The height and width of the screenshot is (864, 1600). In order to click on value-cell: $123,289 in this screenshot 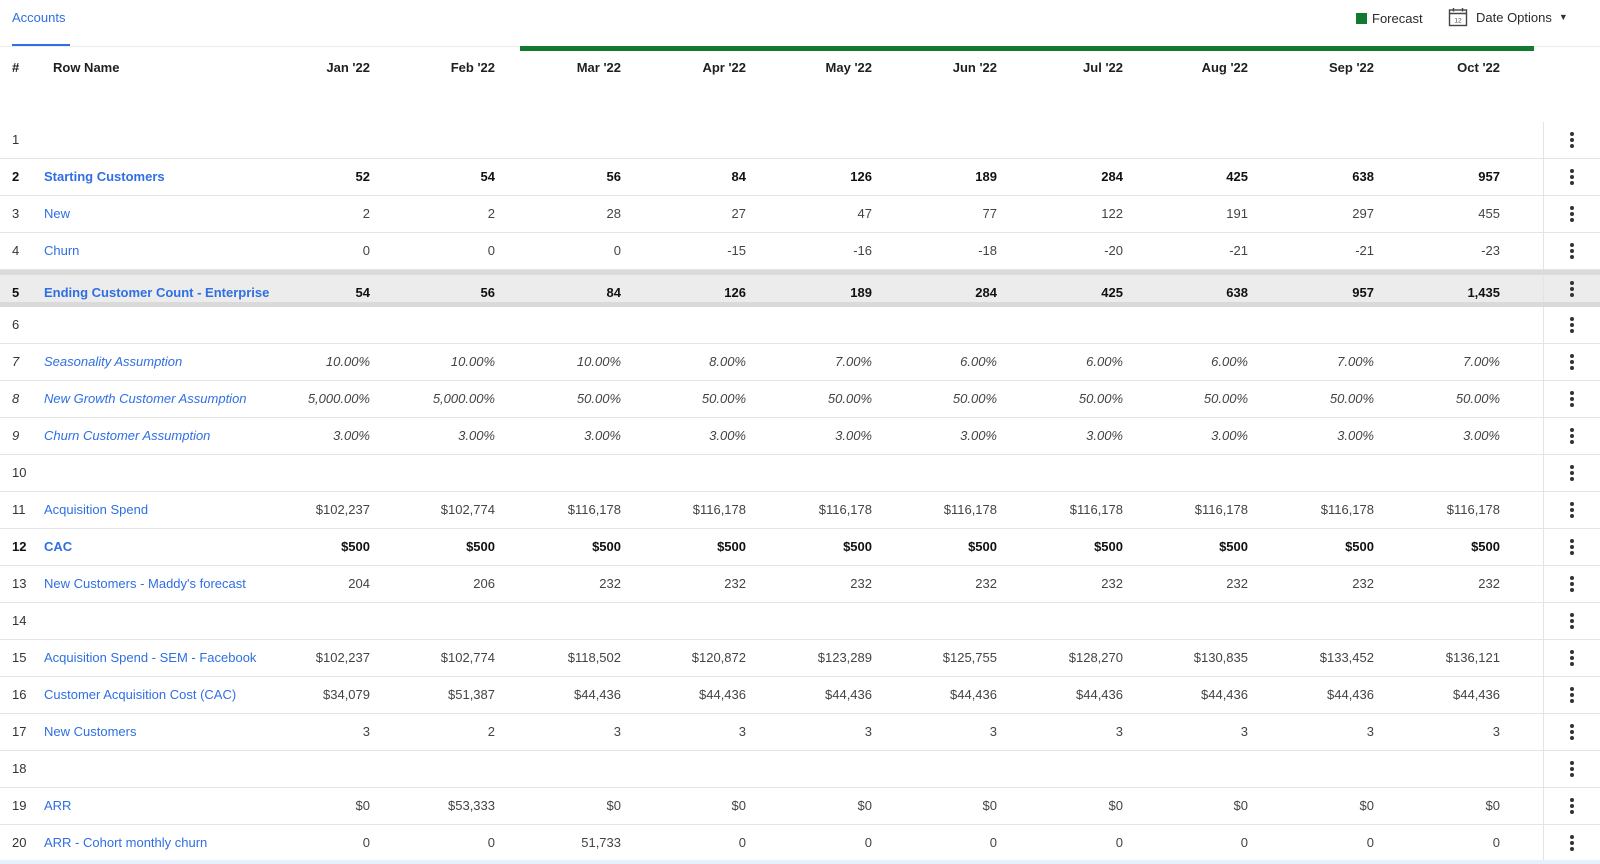, I will do `click(817, 657)`.